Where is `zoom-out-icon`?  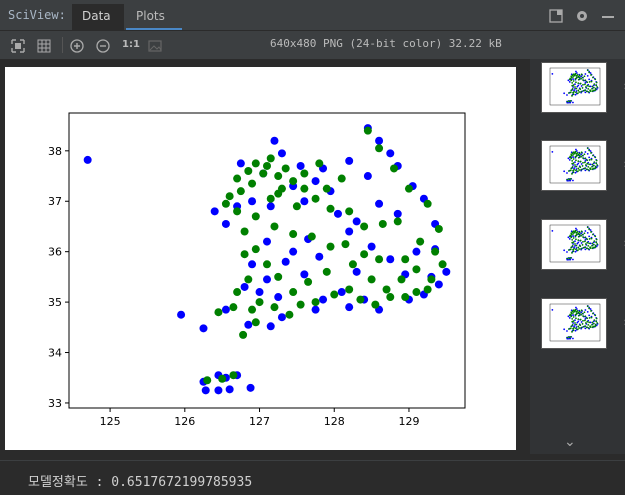 zoom-out-icon is located at coordinates (103, 45).